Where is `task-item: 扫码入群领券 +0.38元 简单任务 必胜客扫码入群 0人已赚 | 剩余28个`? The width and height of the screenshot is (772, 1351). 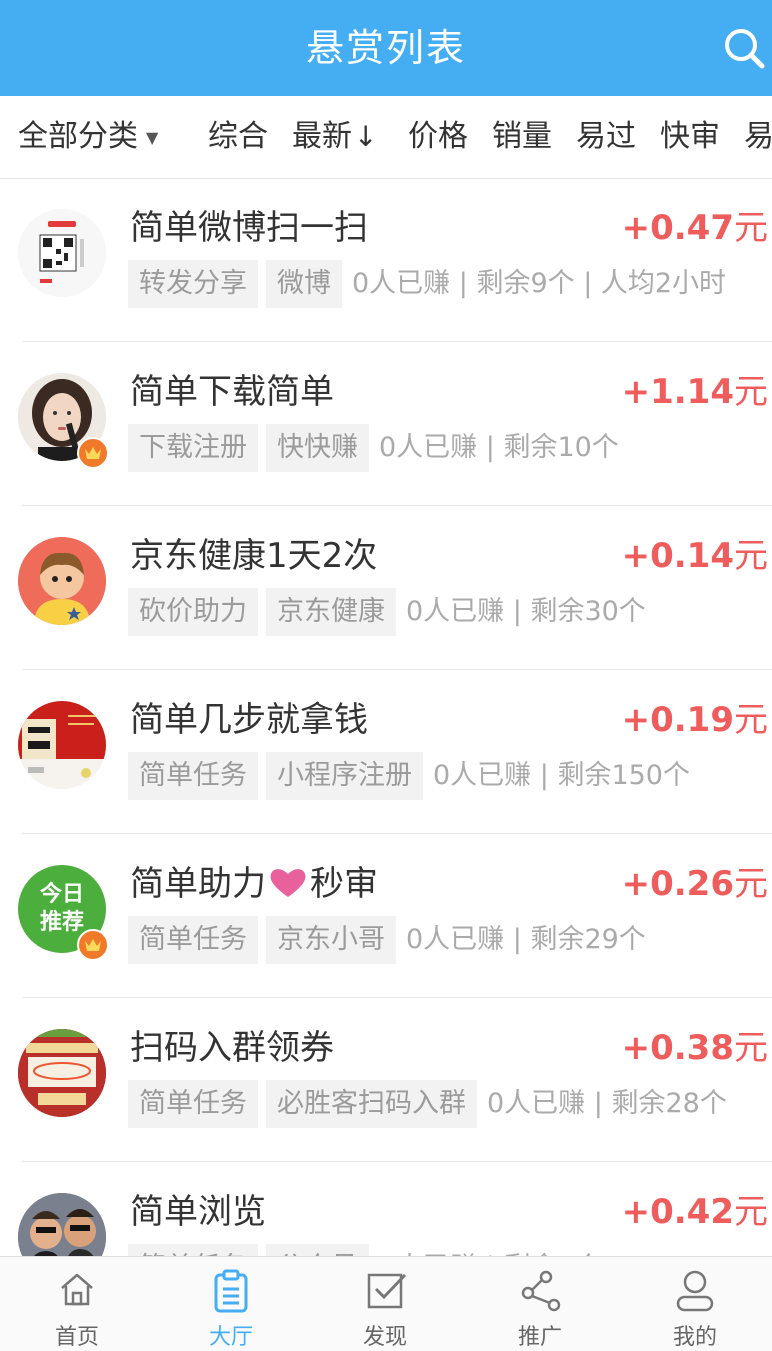
task-item: 扫码入群领券 +0.38元 简单任务 必胜客扫码入群 0人已赚 | 剩余28个 is located at coordinates (386, 1080).